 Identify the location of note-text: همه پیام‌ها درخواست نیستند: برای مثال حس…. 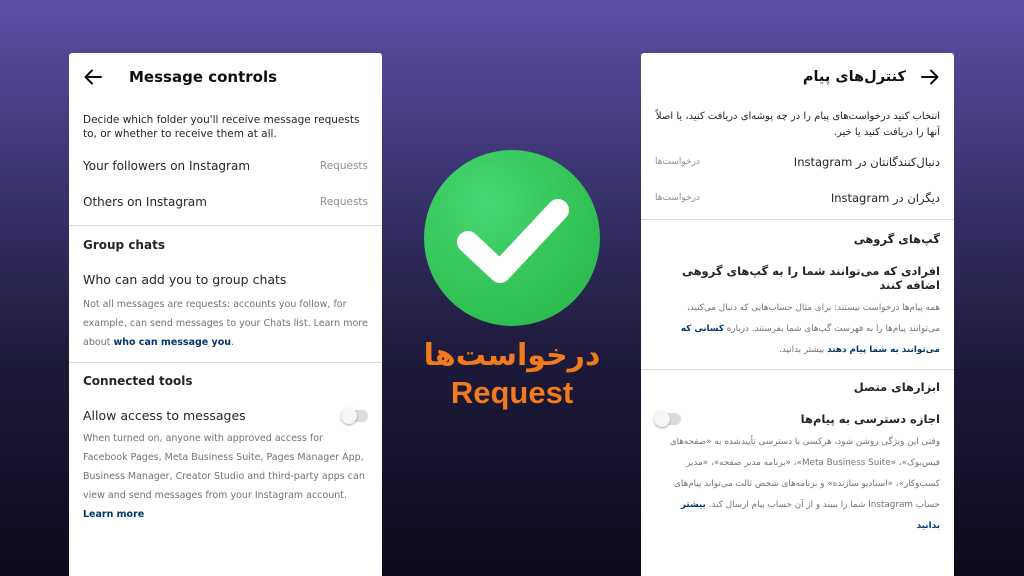
(813, 318).